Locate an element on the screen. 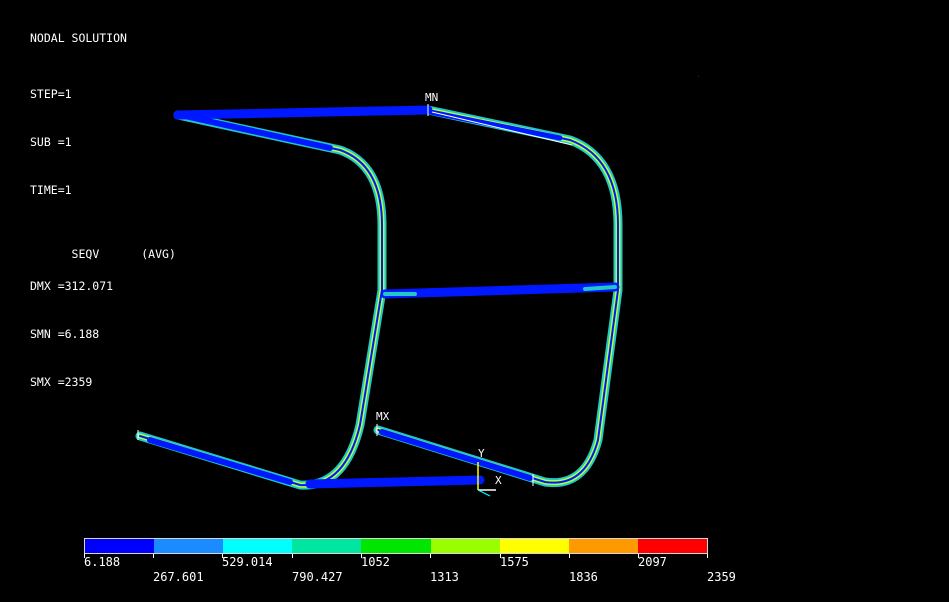  axis-y-label: Y is located at coordinates (481, 453).